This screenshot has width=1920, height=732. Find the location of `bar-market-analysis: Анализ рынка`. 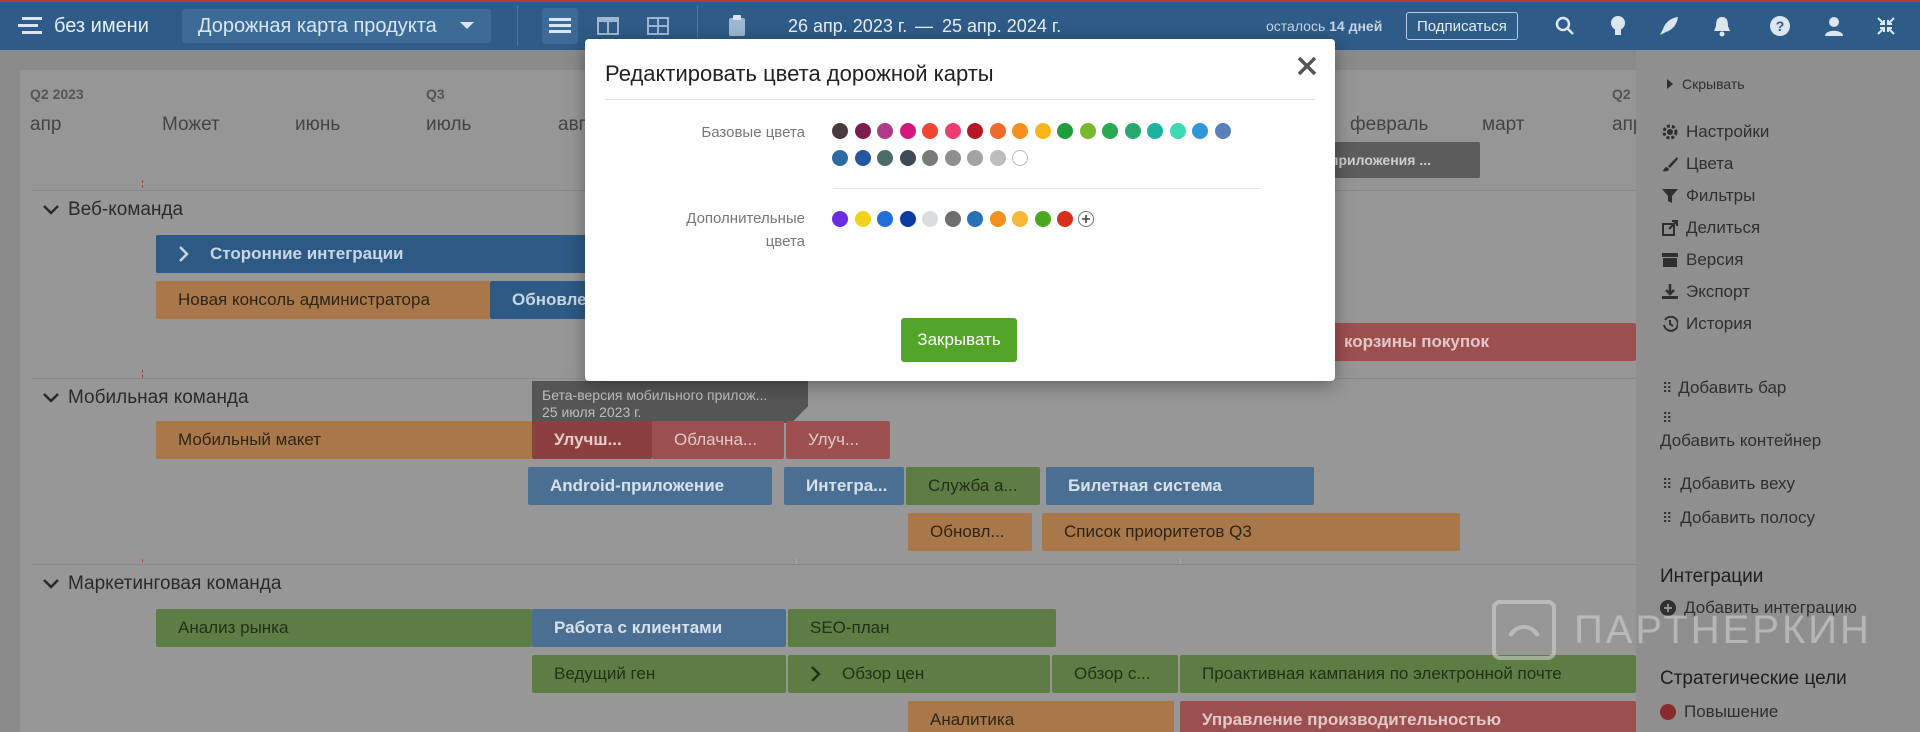

bar-market-analysis: Анализ рынка is located at coordinates (344, 628).